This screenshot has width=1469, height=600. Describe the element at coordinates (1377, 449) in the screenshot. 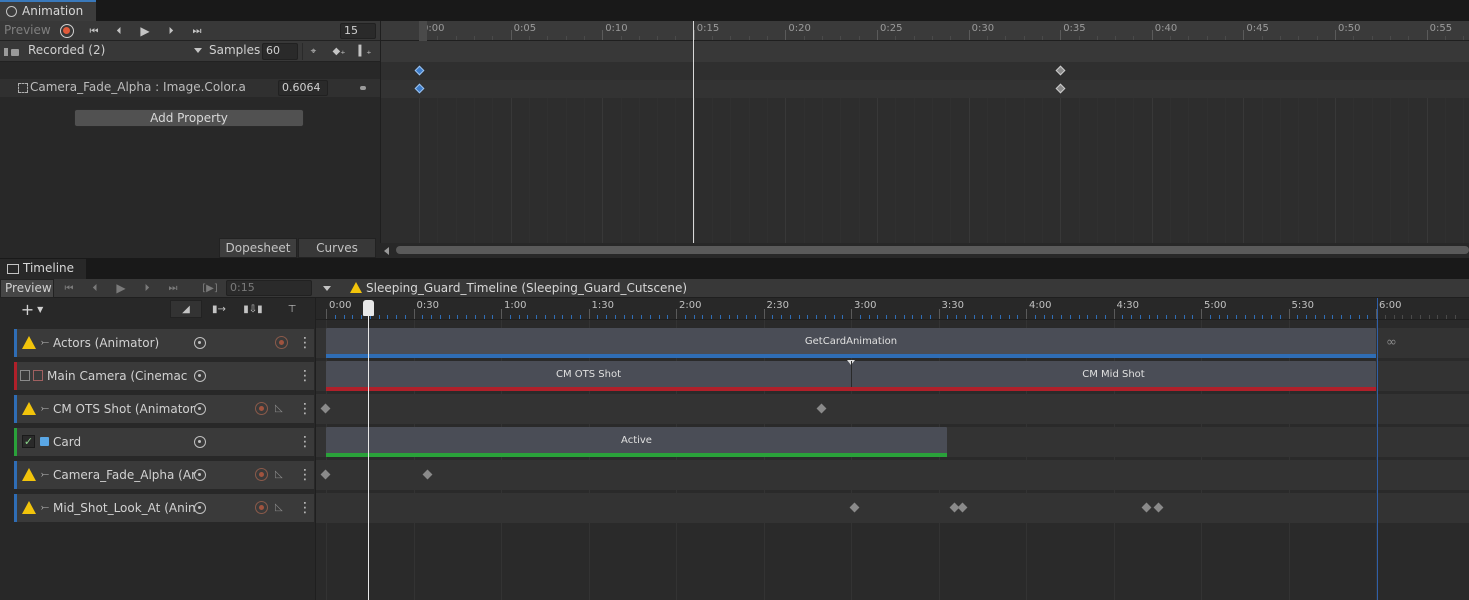

I see `timeline-end-marker` at that location.